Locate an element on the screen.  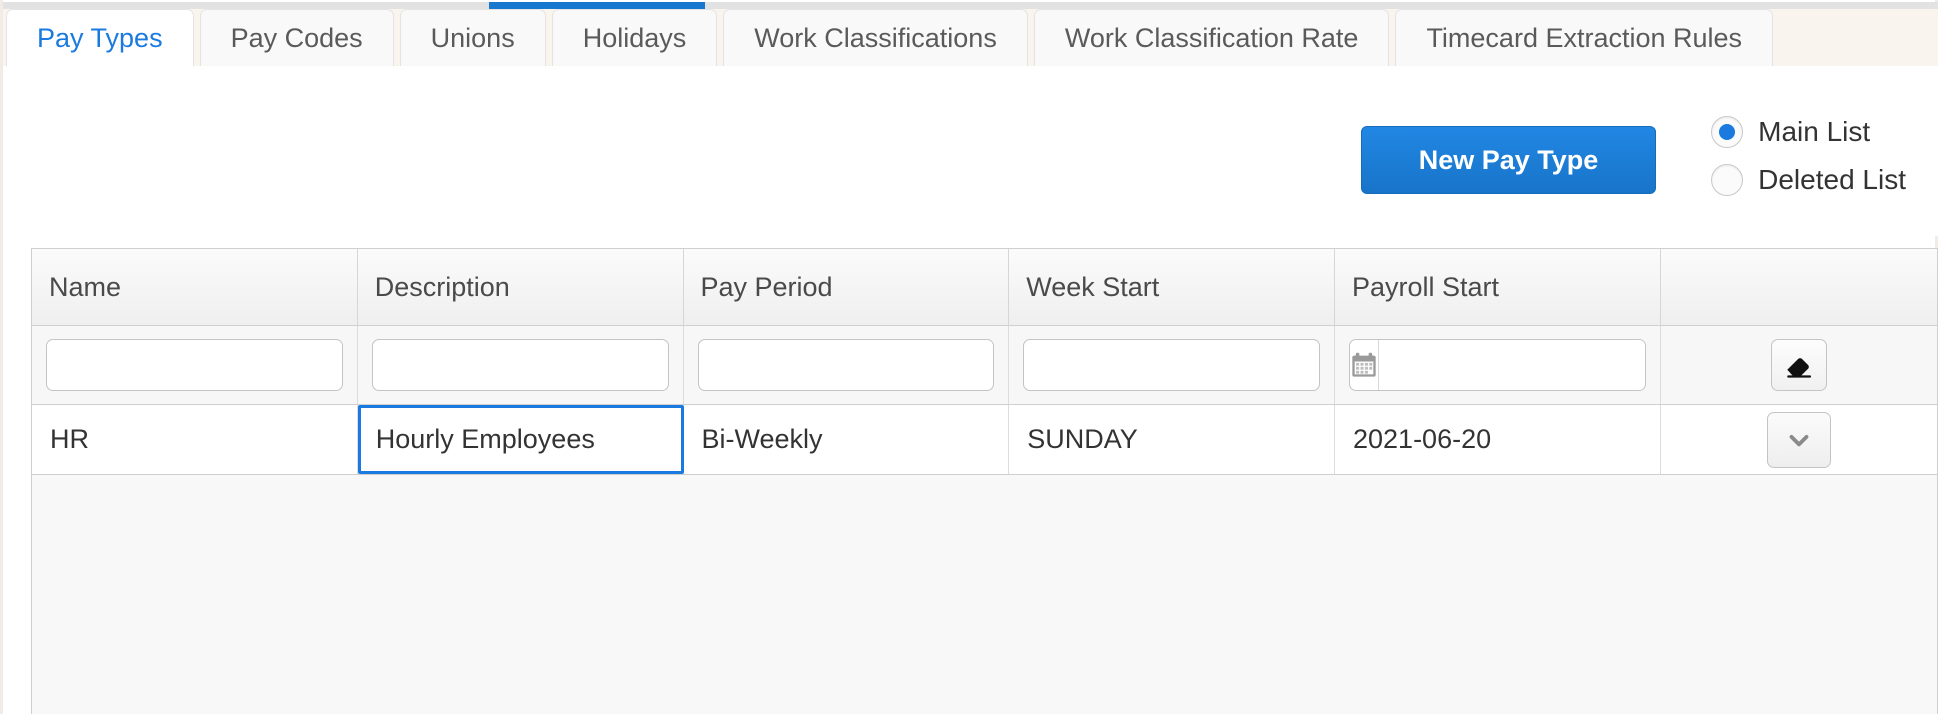
tab-label: Unions is located at coordinates (472, 37).